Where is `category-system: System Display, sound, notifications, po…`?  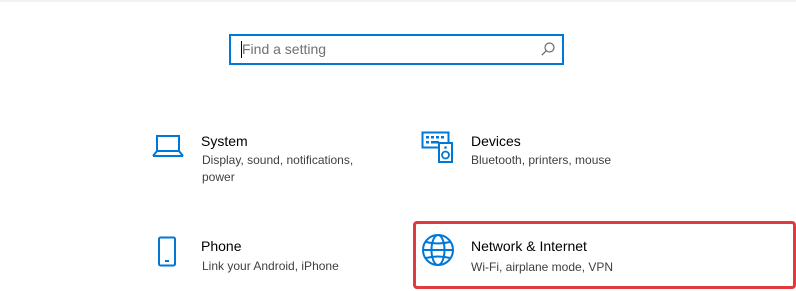
category-system: System Display, sound, notifications, po… is located at coordinates (273, 158).